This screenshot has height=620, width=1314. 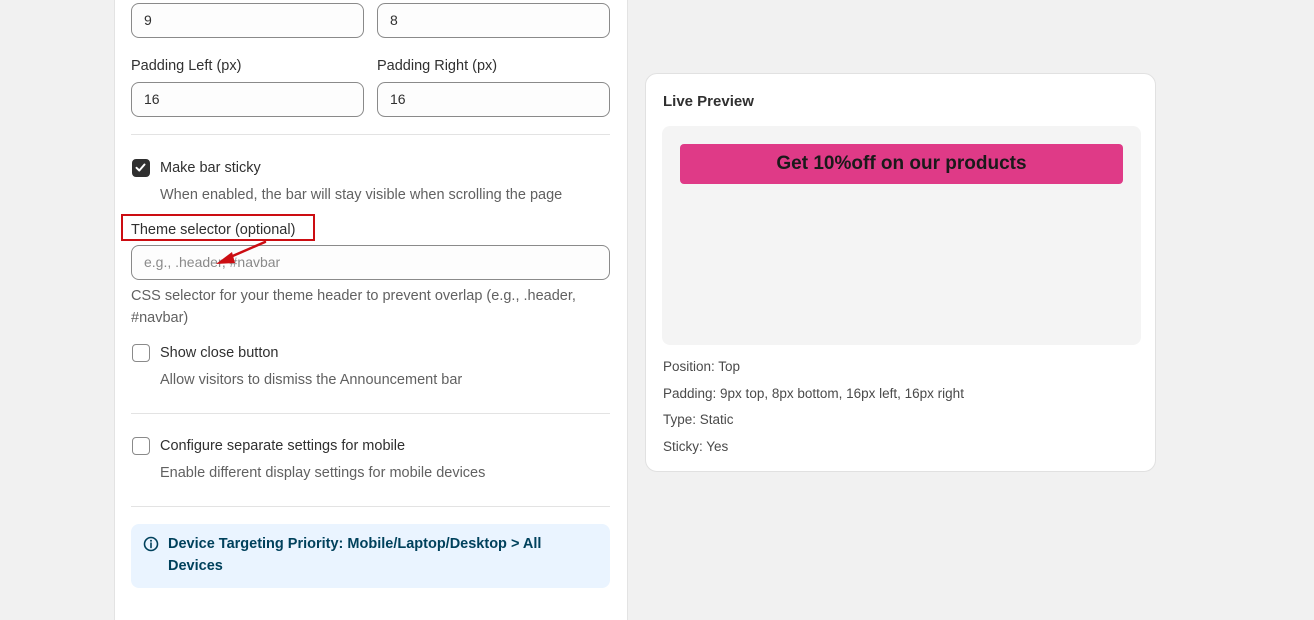 What do you see at coordinates (493, 20) in the screenshot?
I see `padding-bottom-input: 8` at bounding box center [493, 20].